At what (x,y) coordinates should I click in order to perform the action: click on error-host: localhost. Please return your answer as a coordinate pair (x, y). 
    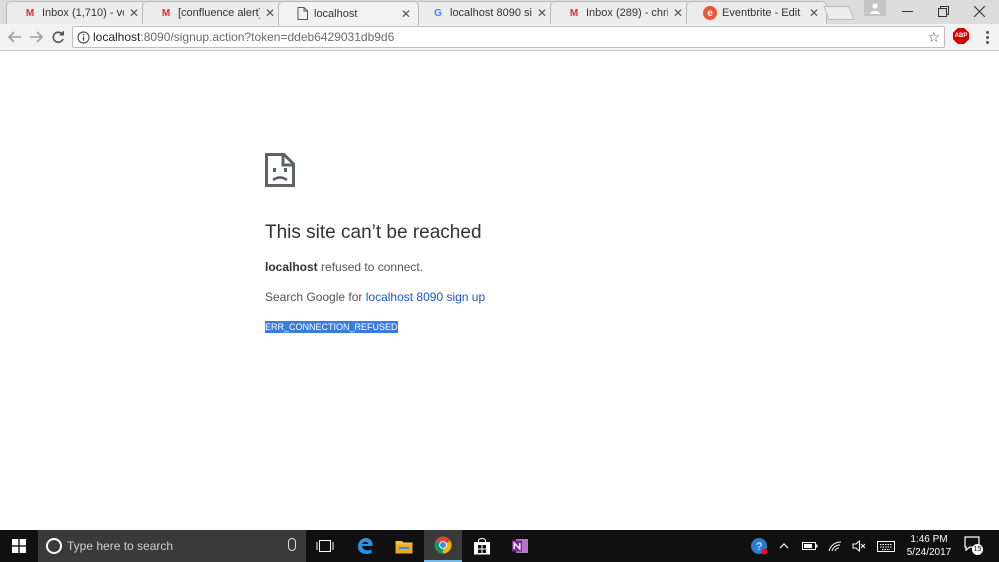
    Looking at the image, I should click on (291, 267).